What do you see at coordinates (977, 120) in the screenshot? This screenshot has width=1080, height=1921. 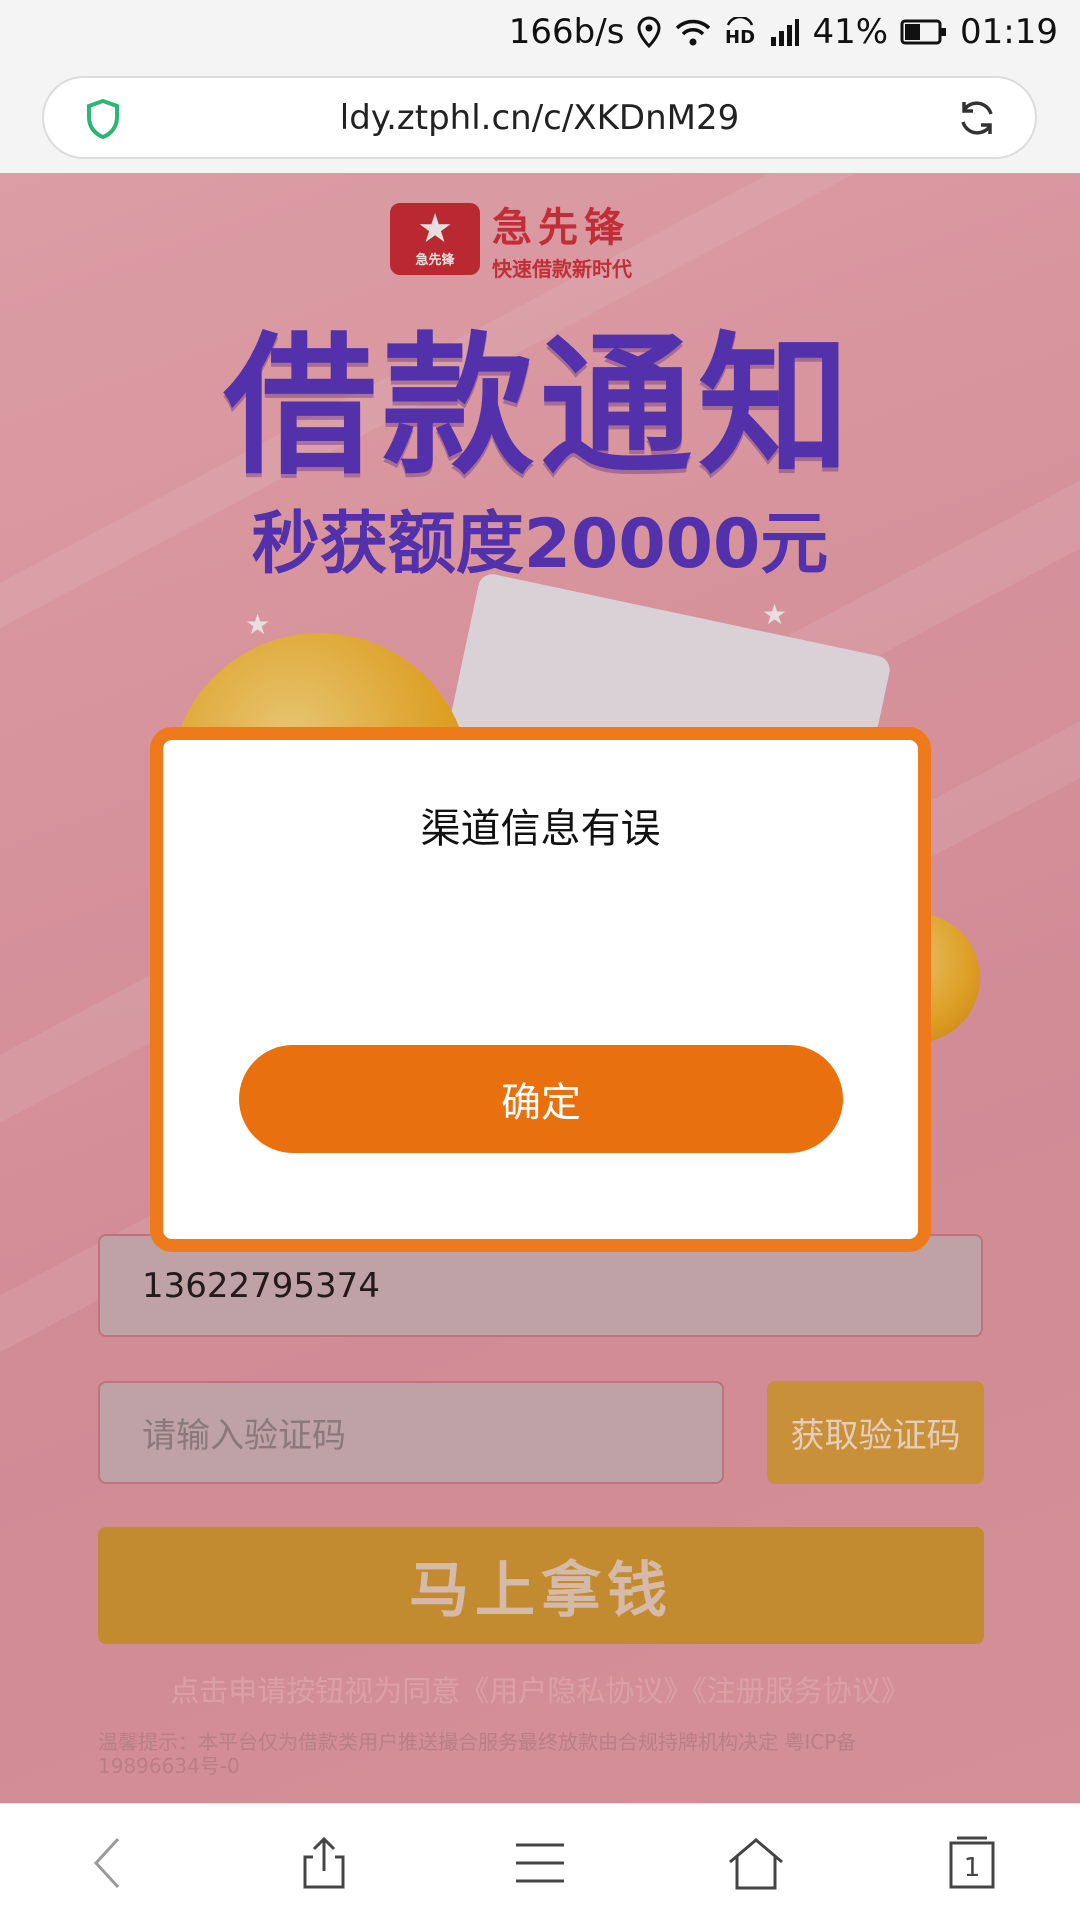 I see `reload-icon` at bounding box center [977, 120].